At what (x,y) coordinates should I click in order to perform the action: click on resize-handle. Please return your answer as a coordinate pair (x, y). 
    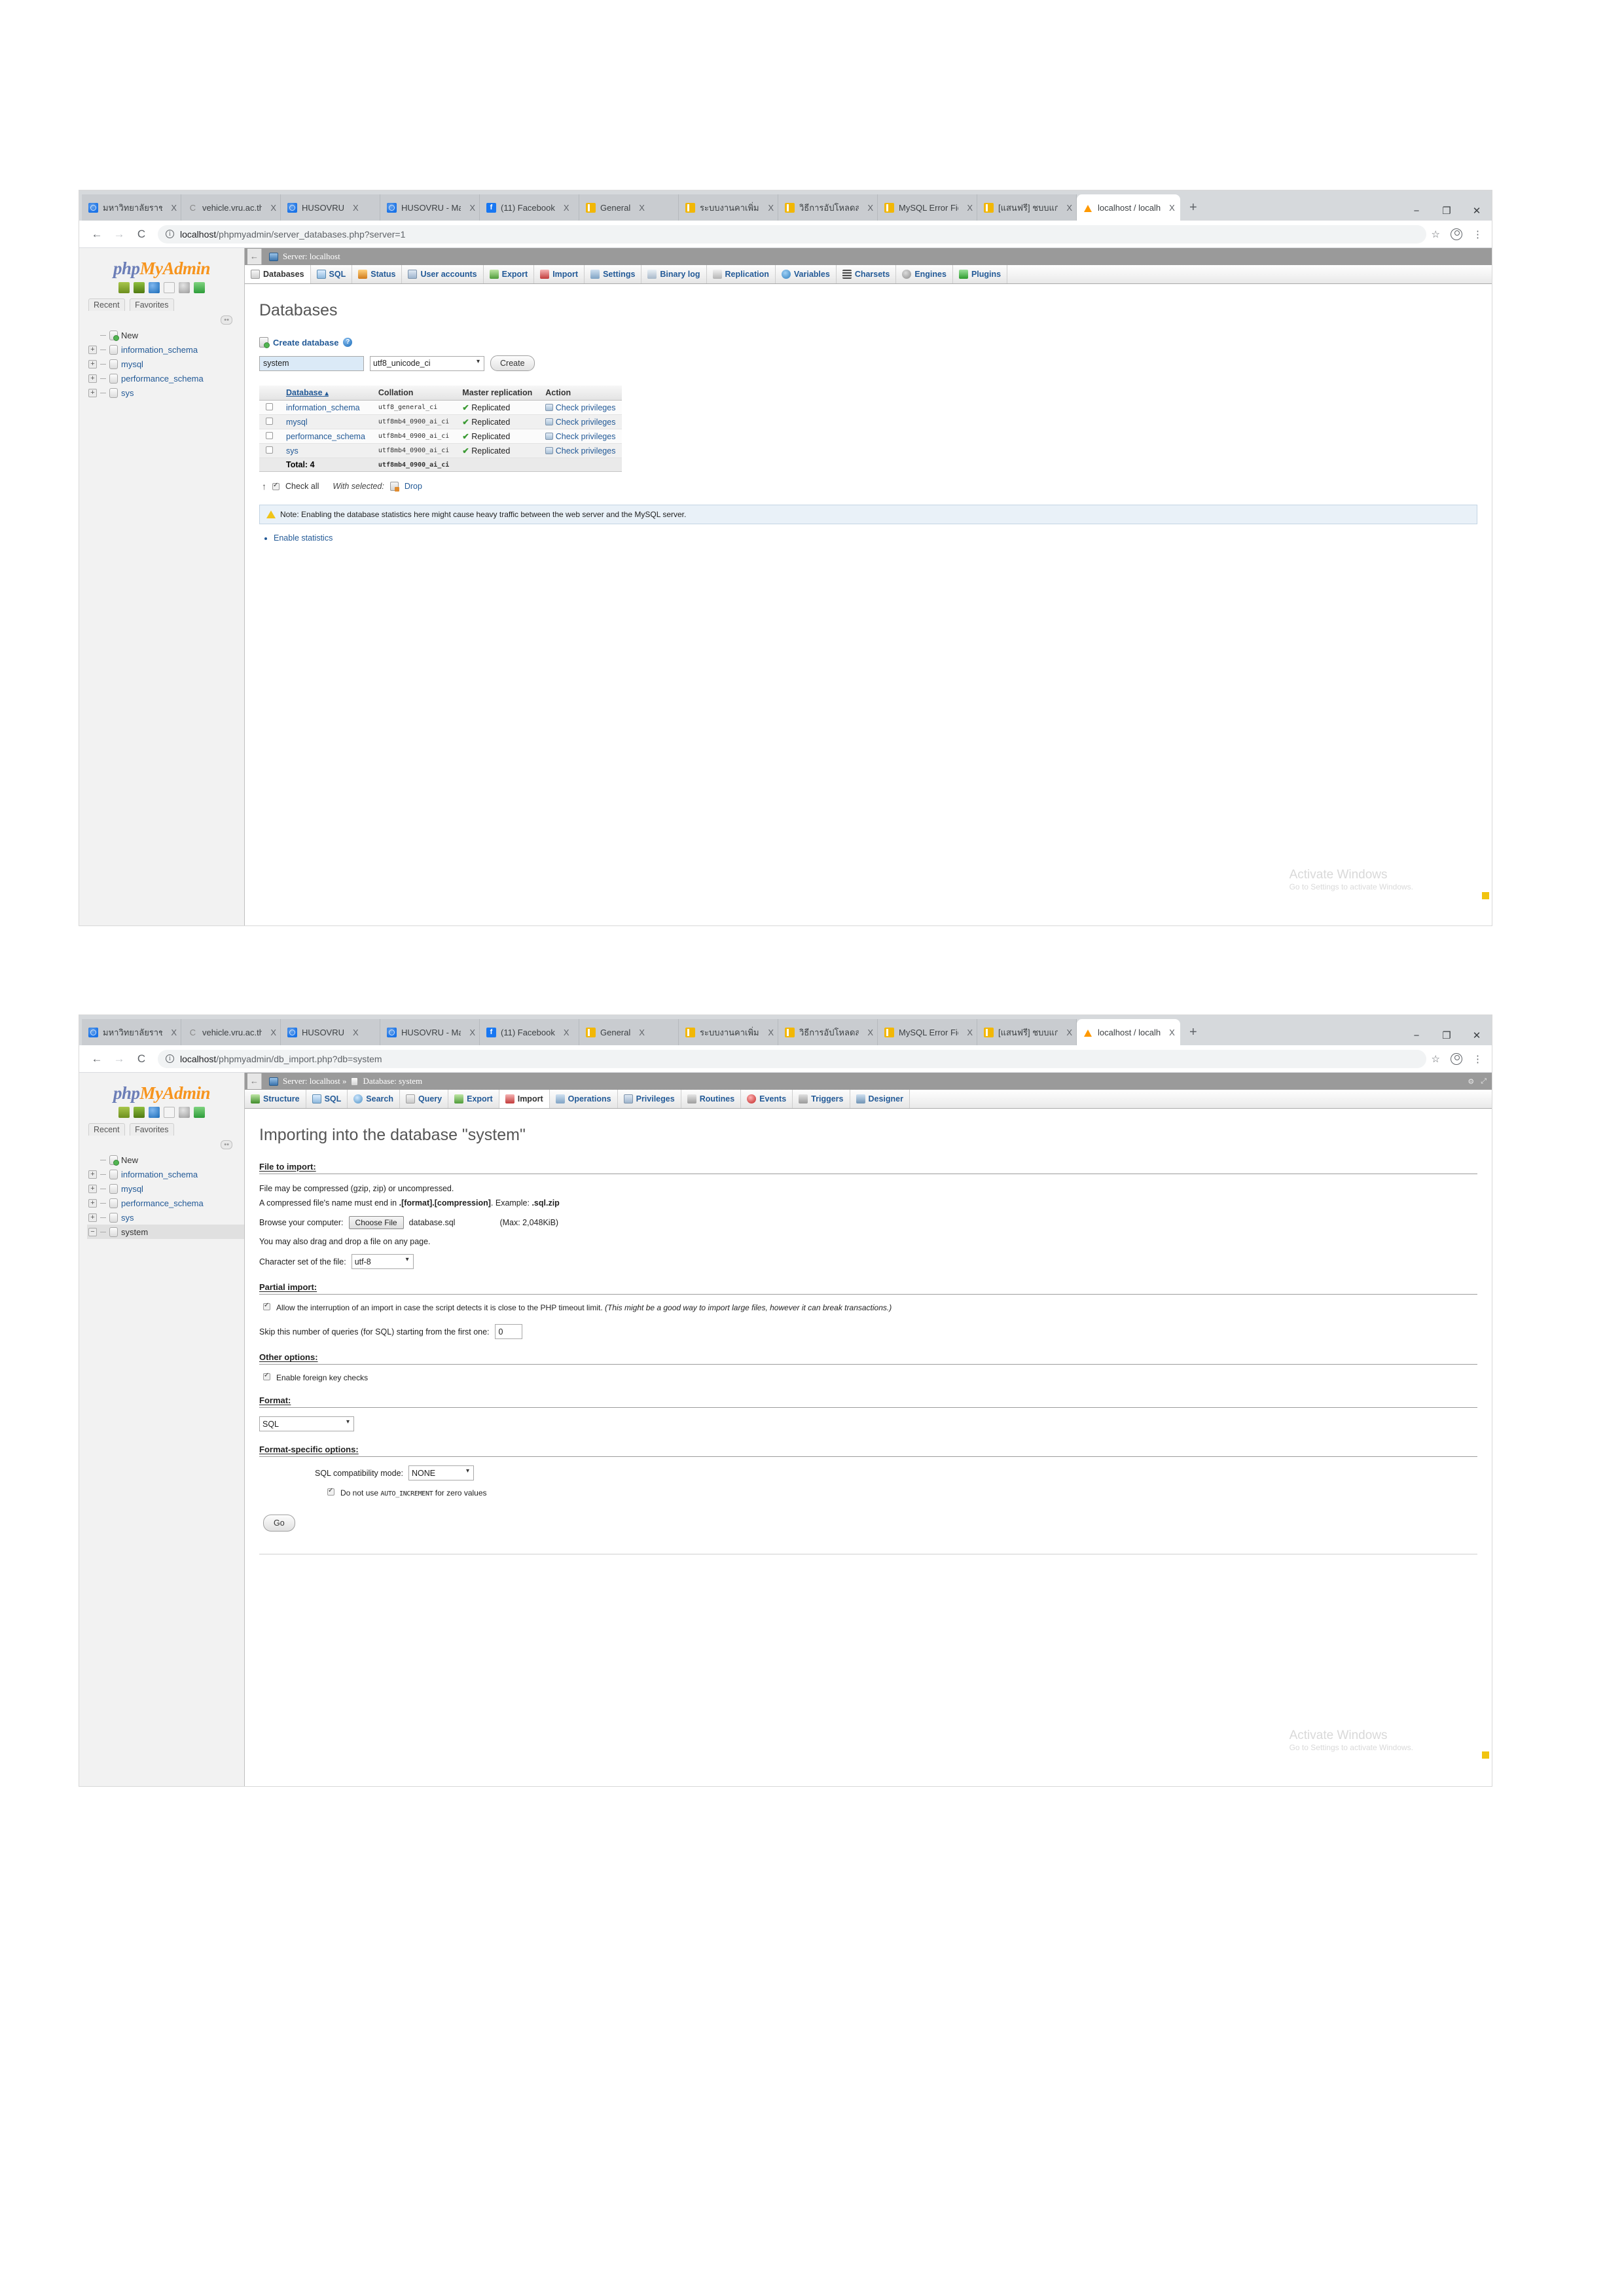
    Looking at the image, I should click on (1485, 1755).